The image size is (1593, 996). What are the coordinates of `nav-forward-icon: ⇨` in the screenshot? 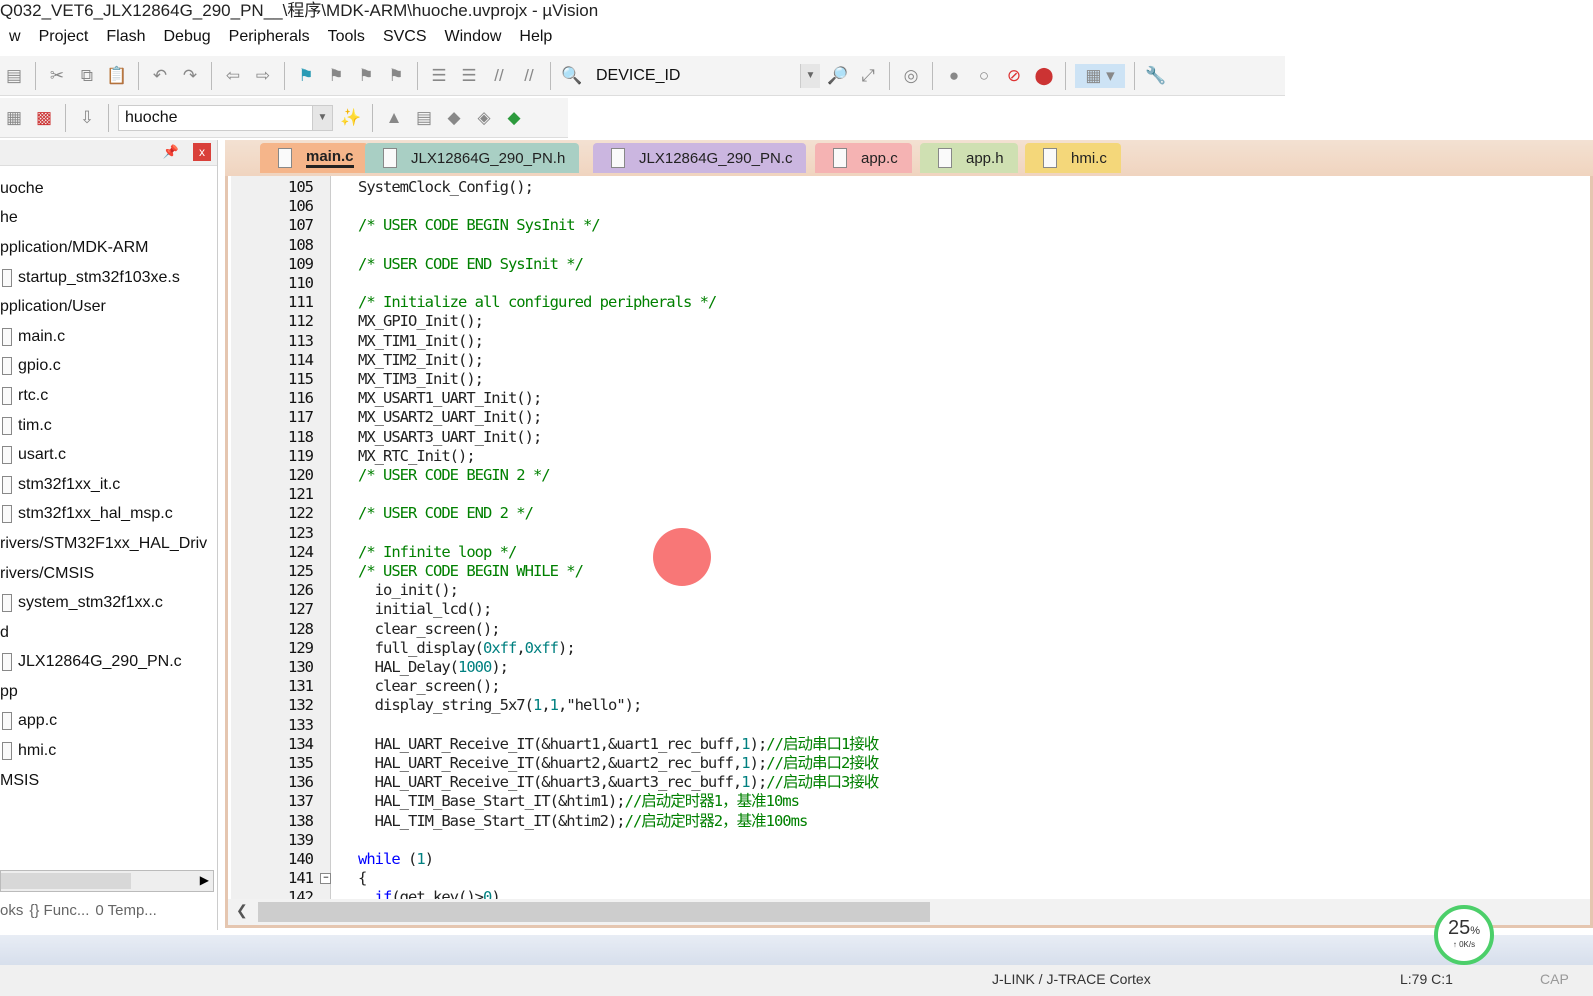 It's located at (263, 76).